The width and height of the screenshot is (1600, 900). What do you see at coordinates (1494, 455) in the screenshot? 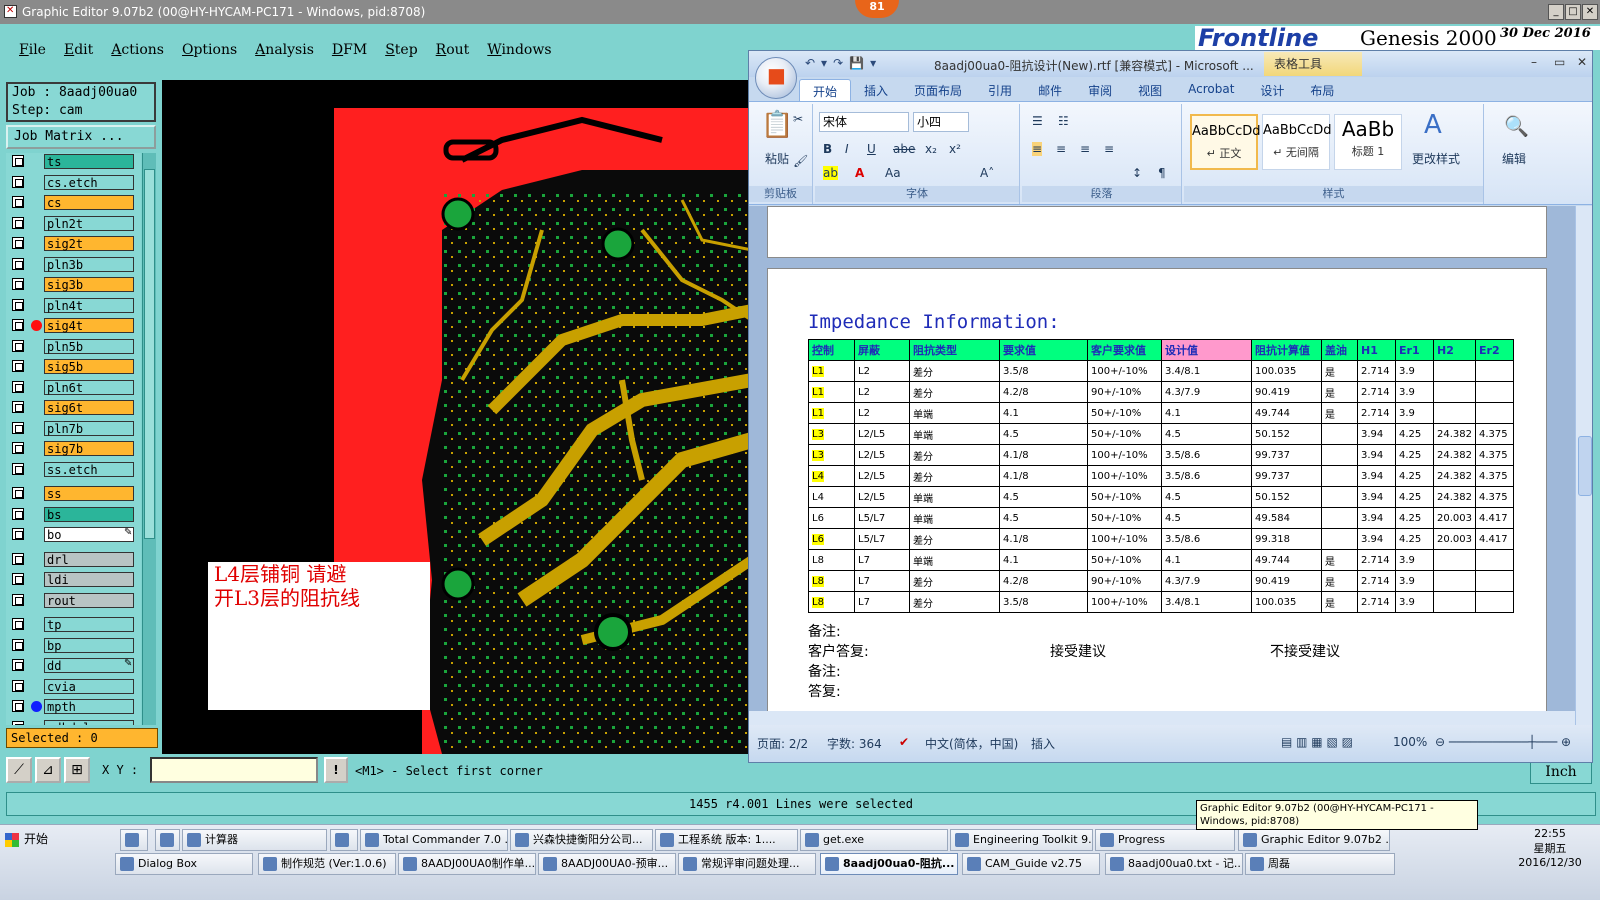
I see `table-cell-er2: 4.375` at bounding box center [1494, 455].